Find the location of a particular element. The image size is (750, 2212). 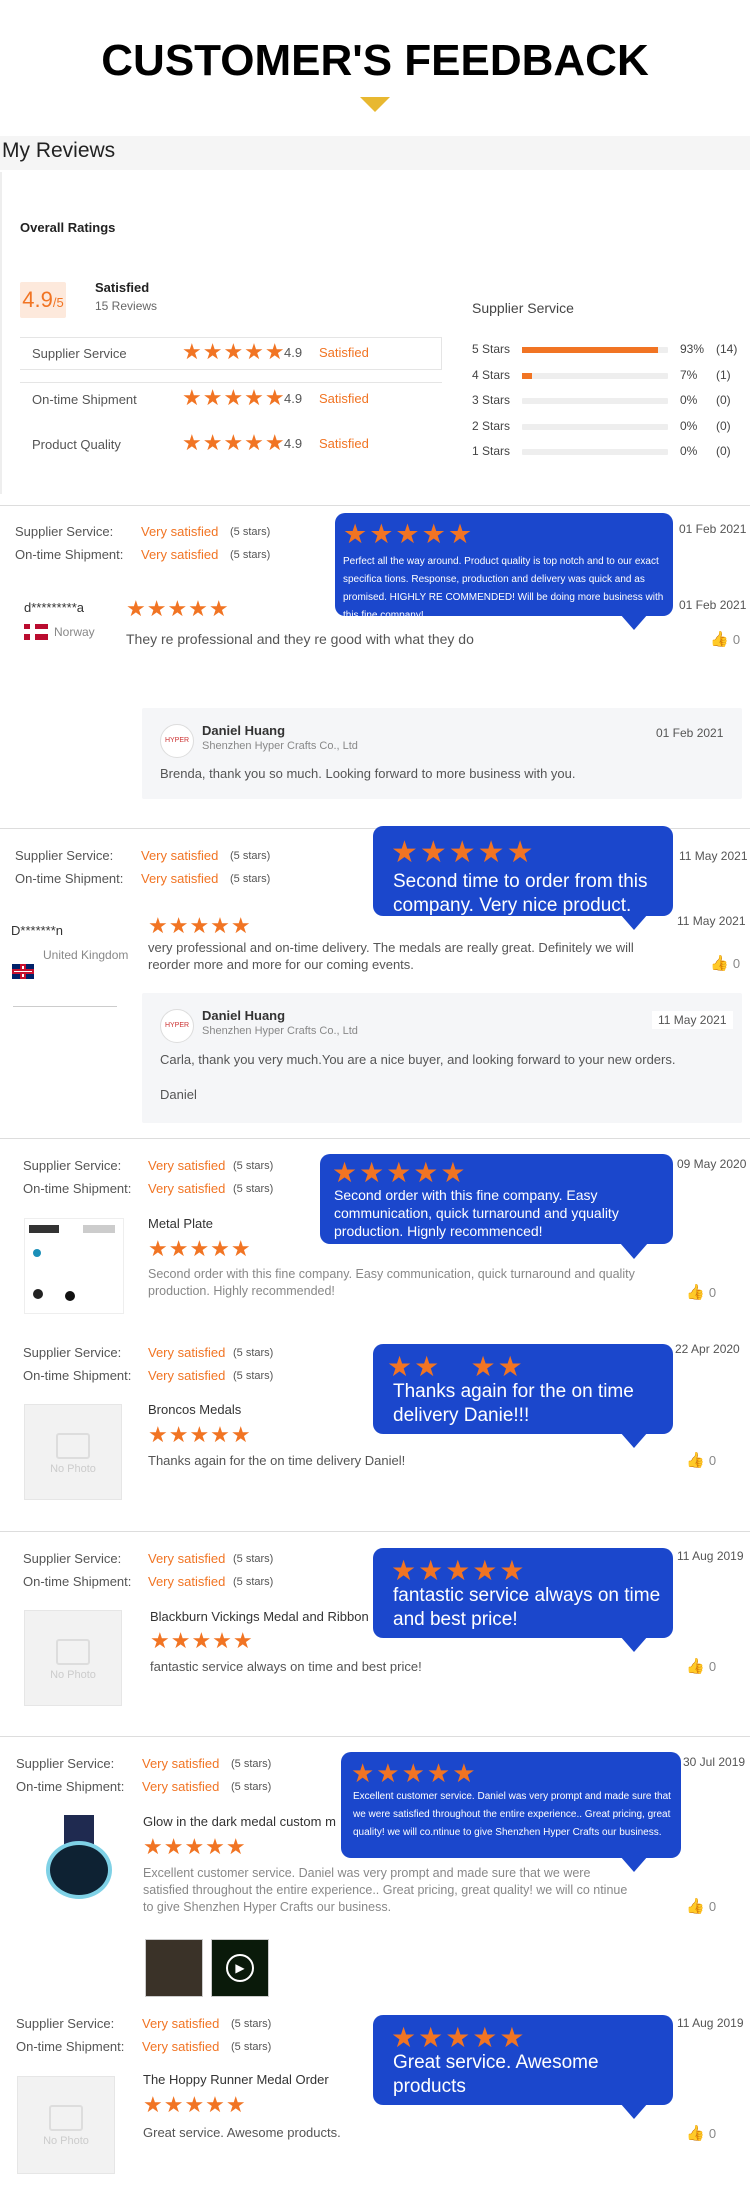

review-video-thumbnail: ▶ is located at coordinates (240, 1968).